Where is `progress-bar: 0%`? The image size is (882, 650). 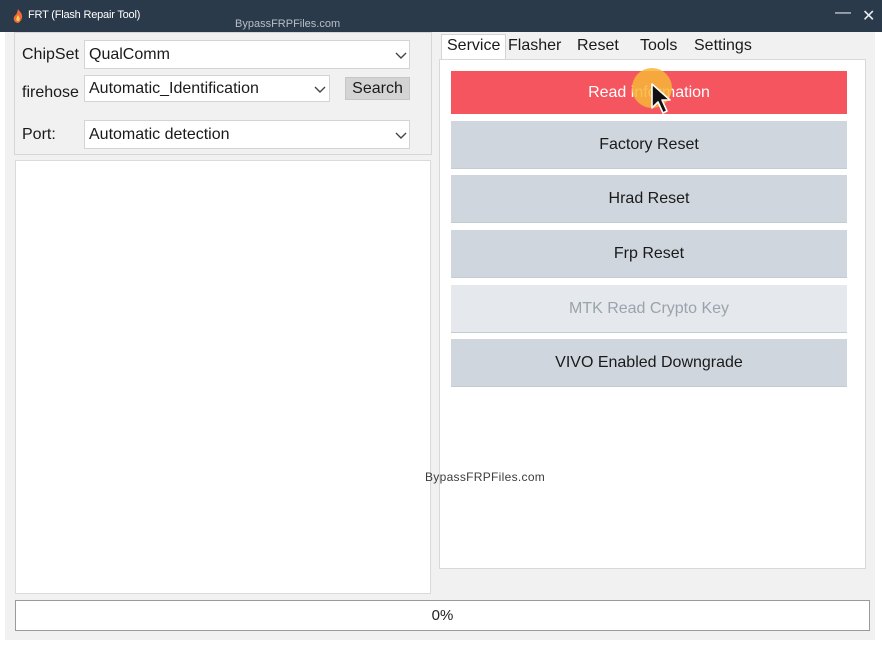
progress-bar: 0% is located at coordinates (442, 615).